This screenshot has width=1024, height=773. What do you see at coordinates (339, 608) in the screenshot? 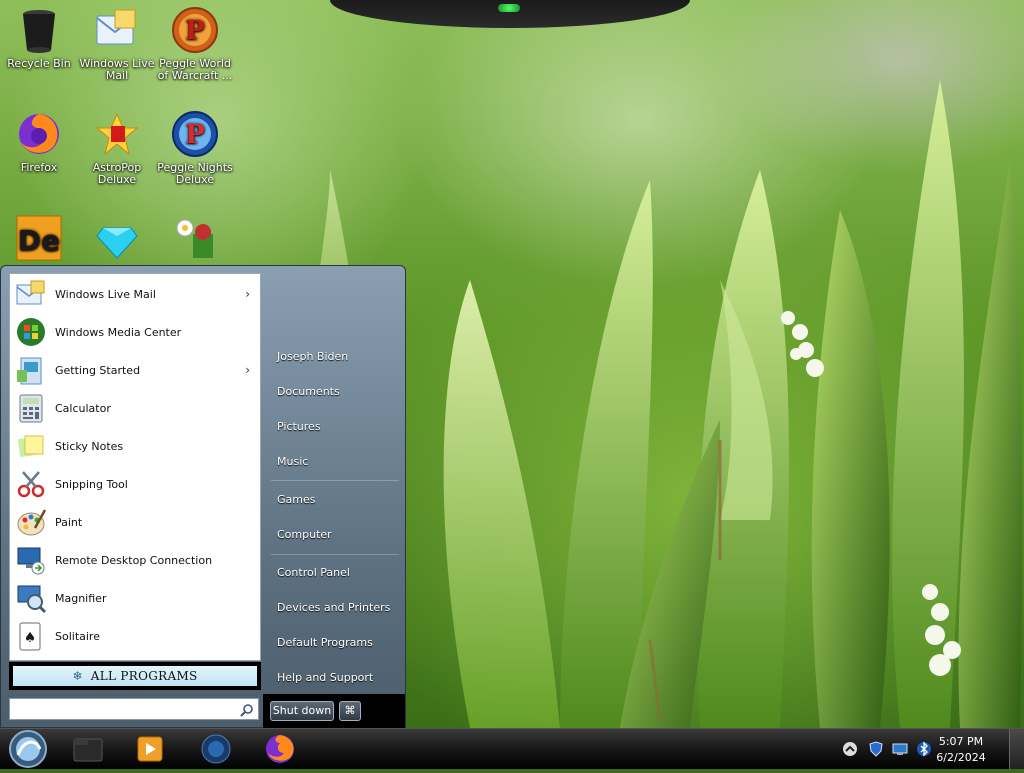
I see `right-item-devices-printers: Devices and Printers` at bounding box center [339, 608].